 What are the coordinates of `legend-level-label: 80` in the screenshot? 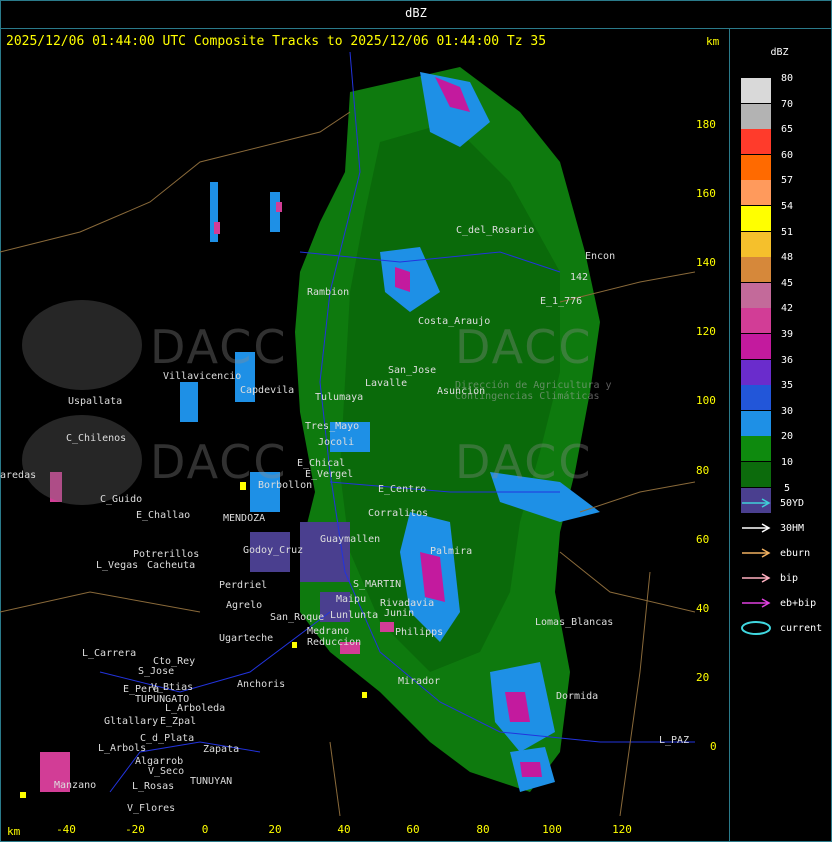 It's located at (787, 78).